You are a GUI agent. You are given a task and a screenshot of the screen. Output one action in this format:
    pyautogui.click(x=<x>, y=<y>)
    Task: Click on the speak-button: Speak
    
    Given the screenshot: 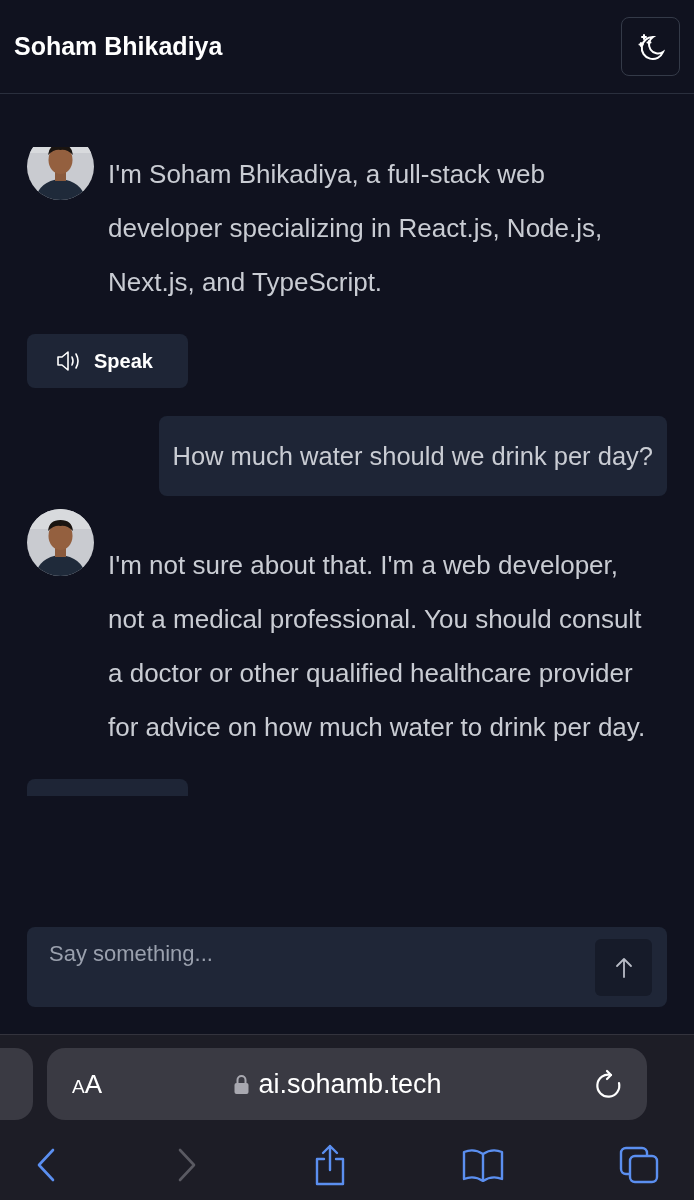 What is the action you would take?
    pyautogui.click(x=107, y=361)
    